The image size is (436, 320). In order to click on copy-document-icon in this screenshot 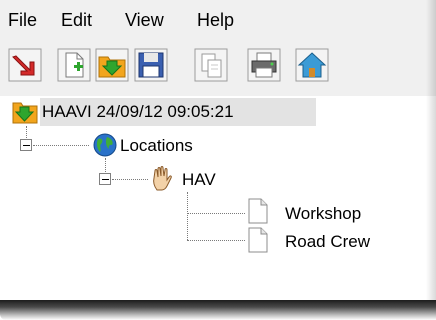, I will do `click(211, 65)`.